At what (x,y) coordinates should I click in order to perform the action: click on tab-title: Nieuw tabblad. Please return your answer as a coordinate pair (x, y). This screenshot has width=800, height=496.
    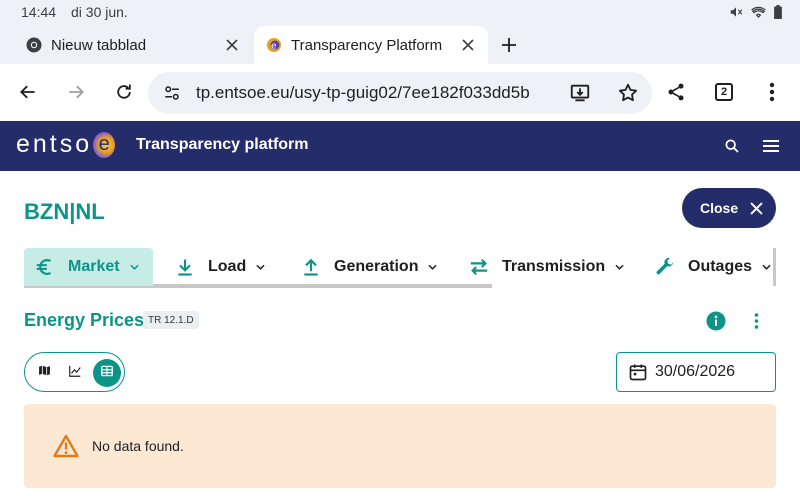
    Looking at the image, I should click on (99, 45).